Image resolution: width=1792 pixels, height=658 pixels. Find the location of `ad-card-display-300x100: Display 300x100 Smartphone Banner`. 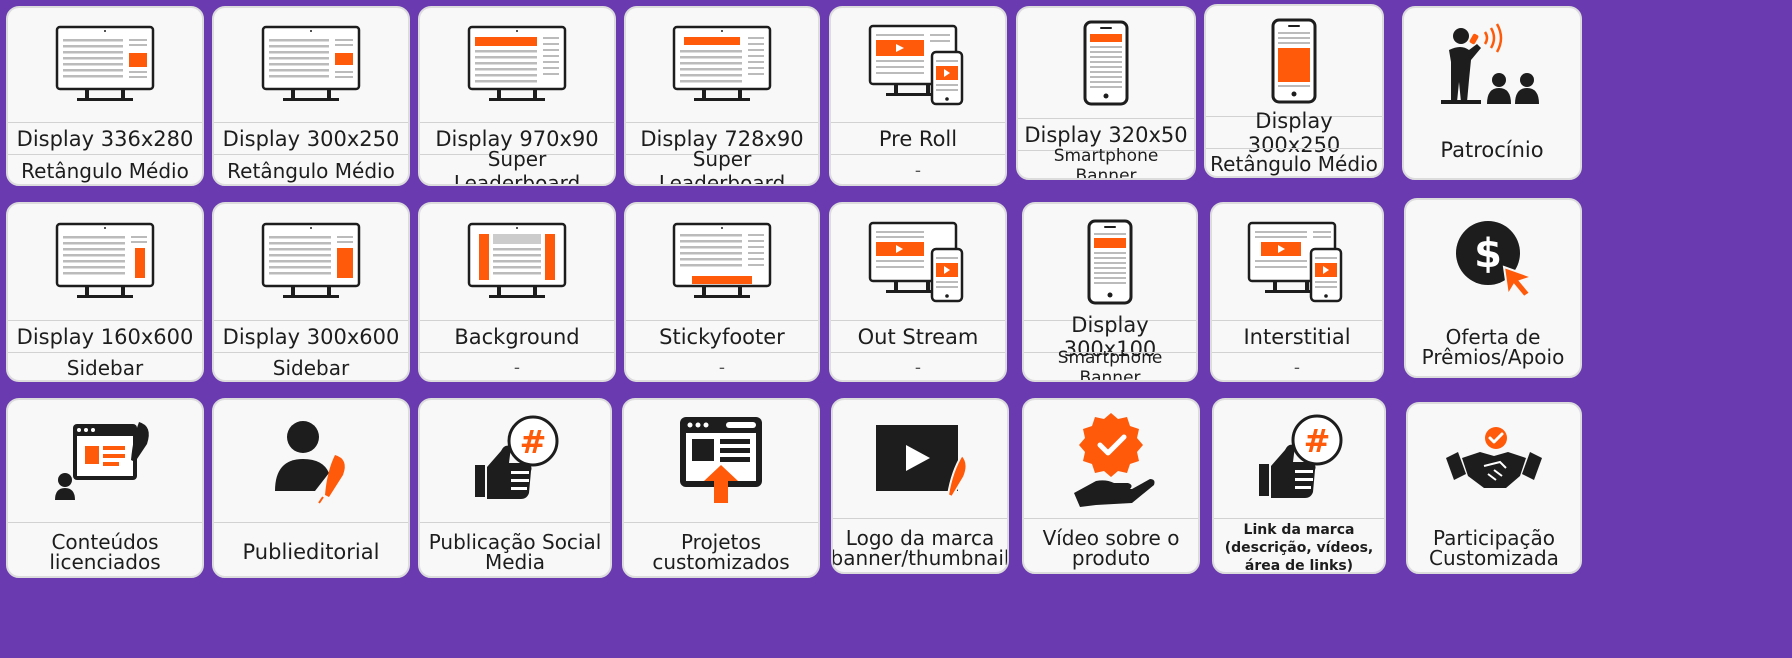

ad-card-display-300x100: Display 300x100 Smartphone Banner is located at coordinates (1110, 292).